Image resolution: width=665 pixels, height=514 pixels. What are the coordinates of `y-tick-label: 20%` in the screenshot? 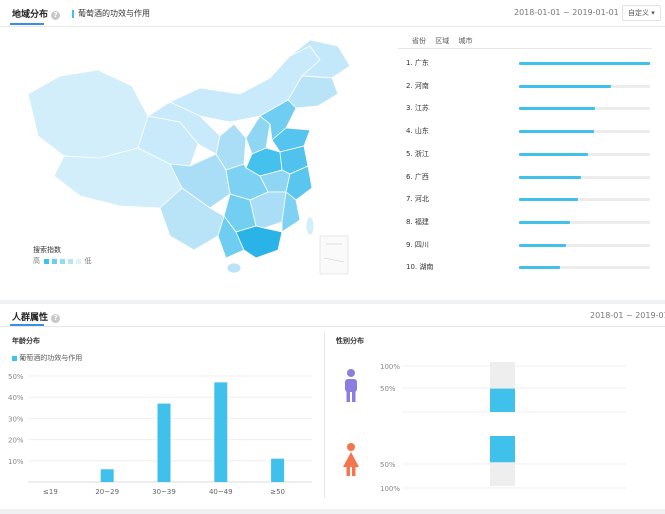 It's located at (16, 441).